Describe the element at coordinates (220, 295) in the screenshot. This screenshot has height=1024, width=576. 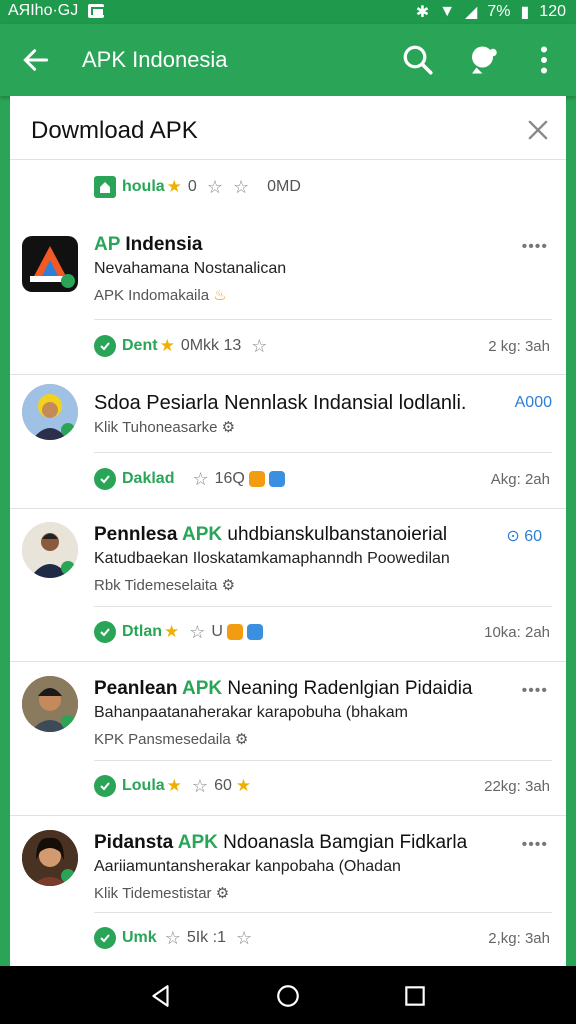
I see `flame-icon: ♨` at that location.